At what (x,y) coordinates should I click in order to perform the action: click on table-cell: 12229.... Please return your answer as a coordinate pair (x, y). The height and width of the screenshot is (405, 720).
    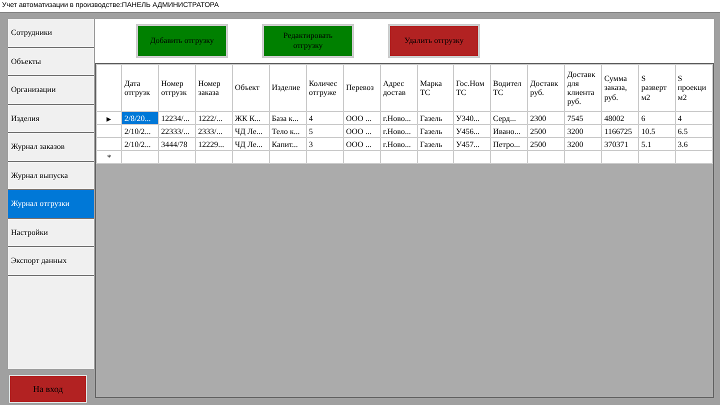
    Looking at the image, I should click on (214, 144).